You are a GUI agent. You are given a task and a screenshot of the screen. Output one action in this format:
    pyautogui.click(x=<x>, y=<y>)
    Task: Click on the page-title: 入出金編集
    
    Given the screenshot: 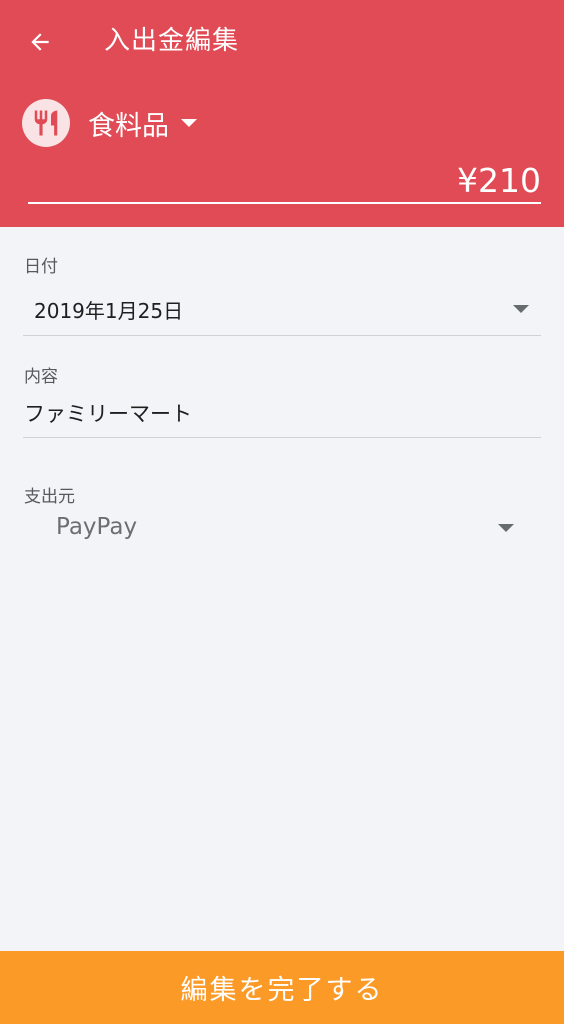 What is the action you would take?
    pyautogui.click(x=172, y=41)
    